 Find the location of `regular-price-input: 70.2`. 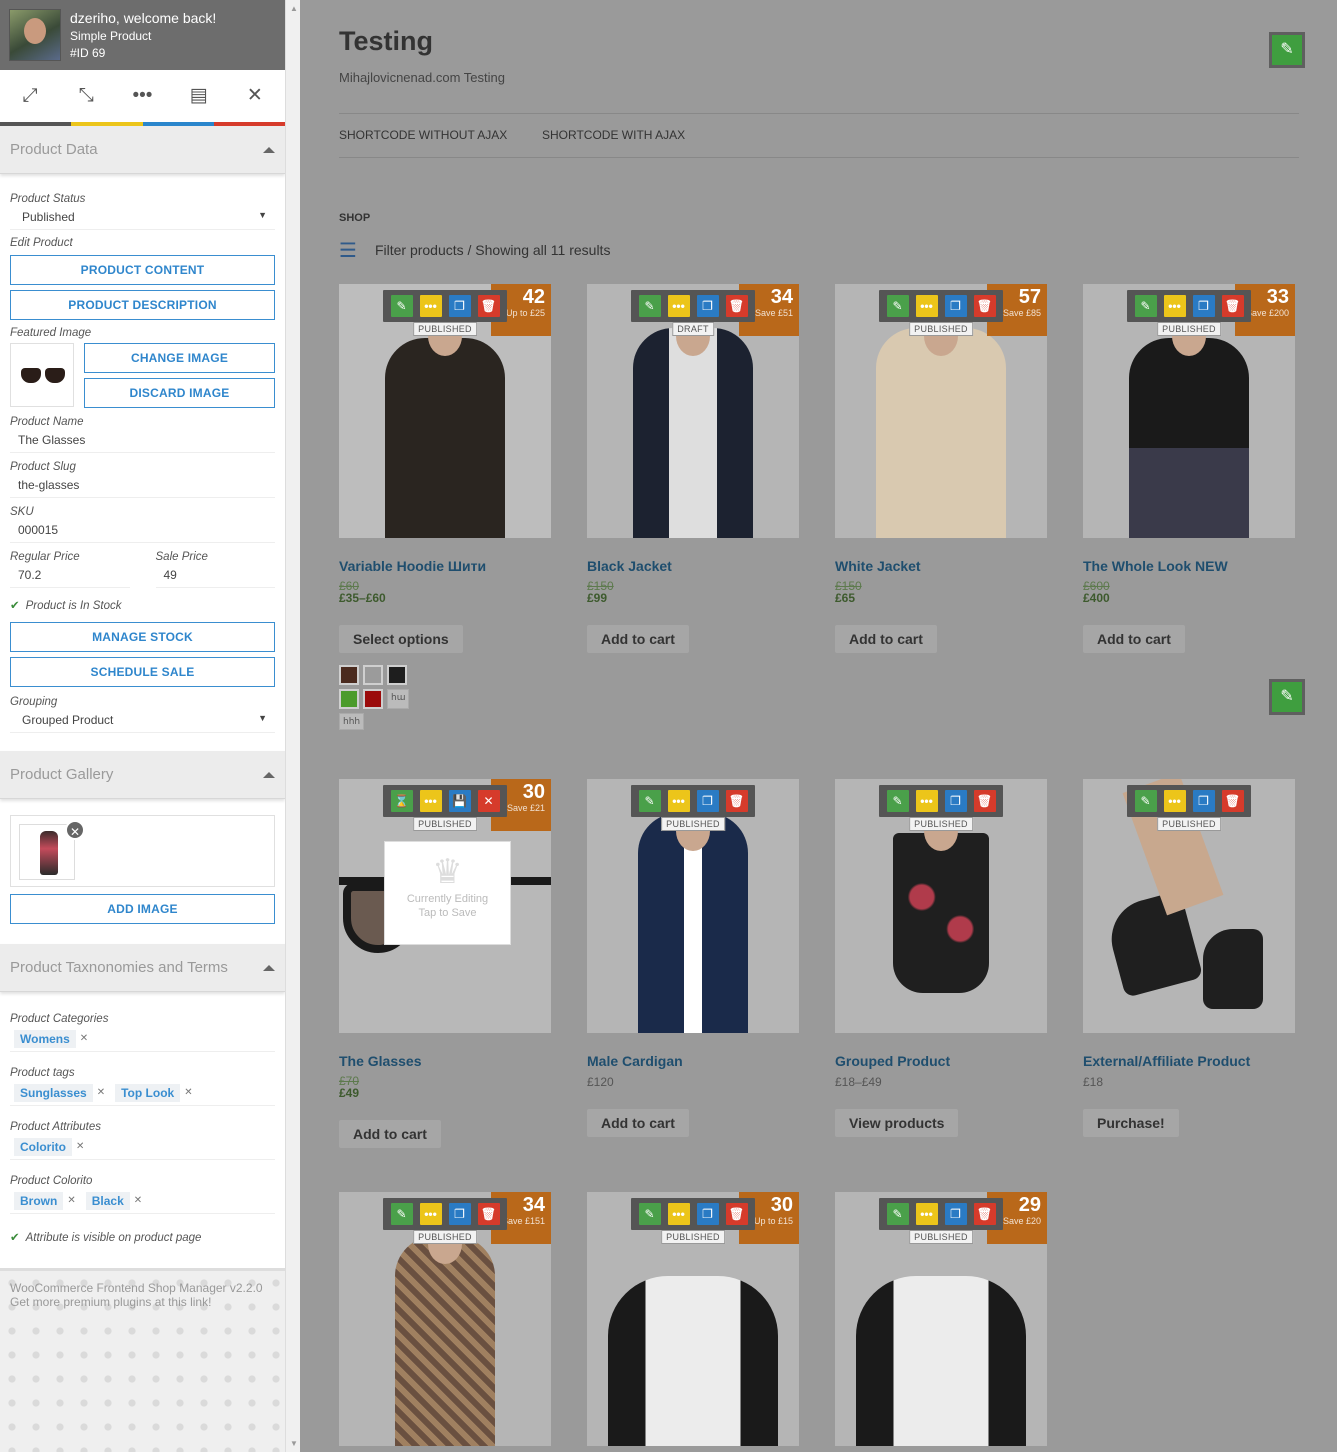

regular-price-input: 70.2 is located at coordinates (70, 576).